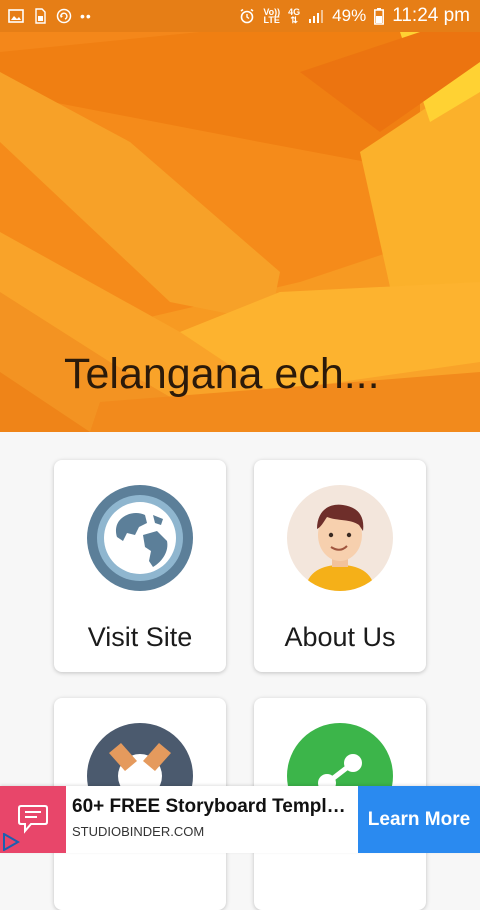 The image size is (480, 910). I want to click on ad-domain: STUDIOBINDER.COM, so click(138, 831).